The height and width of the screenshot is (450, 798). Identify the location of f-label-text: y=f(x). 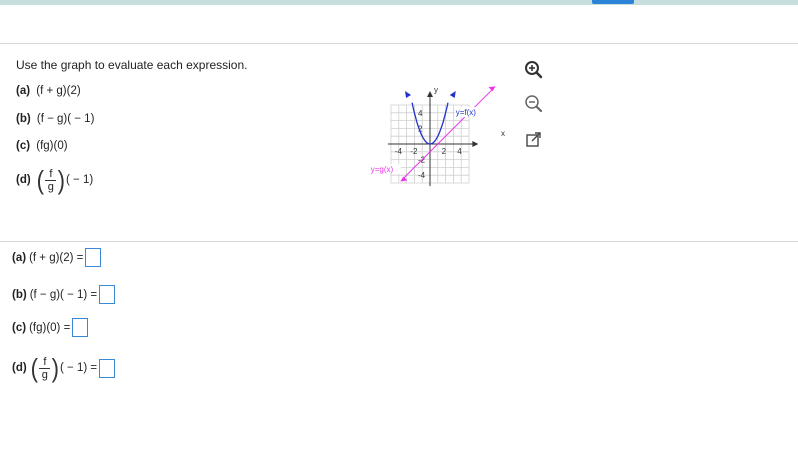
(466, 112).